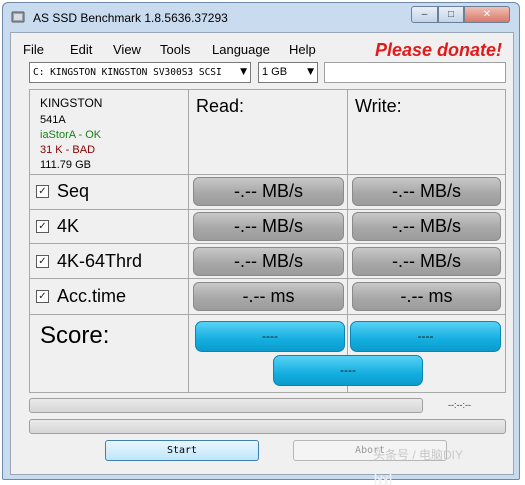  I want to click on menu-view: View, so click(127, 49).